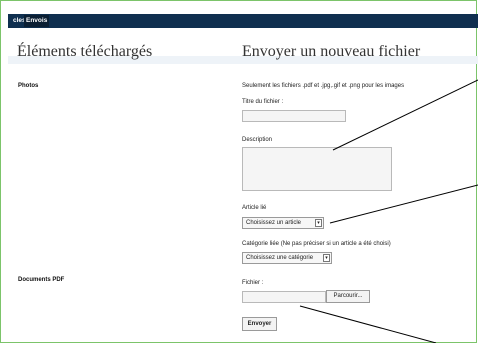 This screenshot has height=343, width=478. I want to click on annotation-line-article, so click(403, 204).